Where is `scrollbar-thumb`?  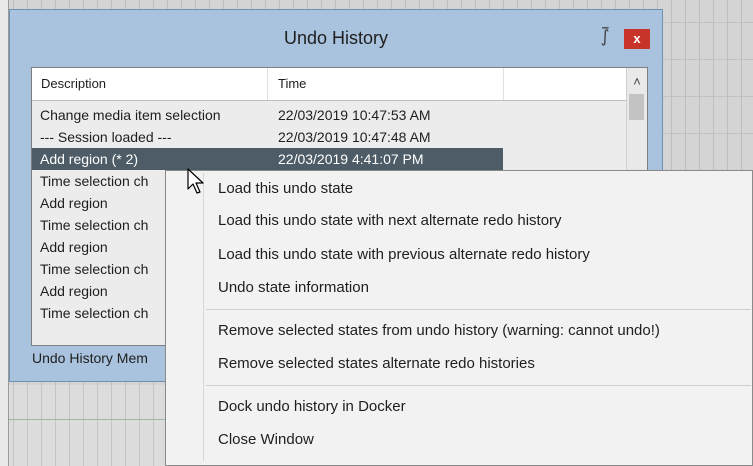
scrollbar-thumb is located at coordinates (636, 107).